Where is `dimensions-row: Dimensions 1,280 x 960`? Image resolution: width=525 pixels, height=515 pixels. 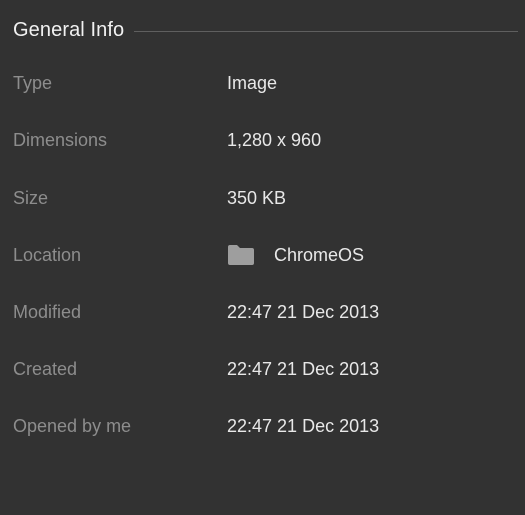
dimensions-row: Dimensions 1,280 x 960 is located at coordinates (265, 140).